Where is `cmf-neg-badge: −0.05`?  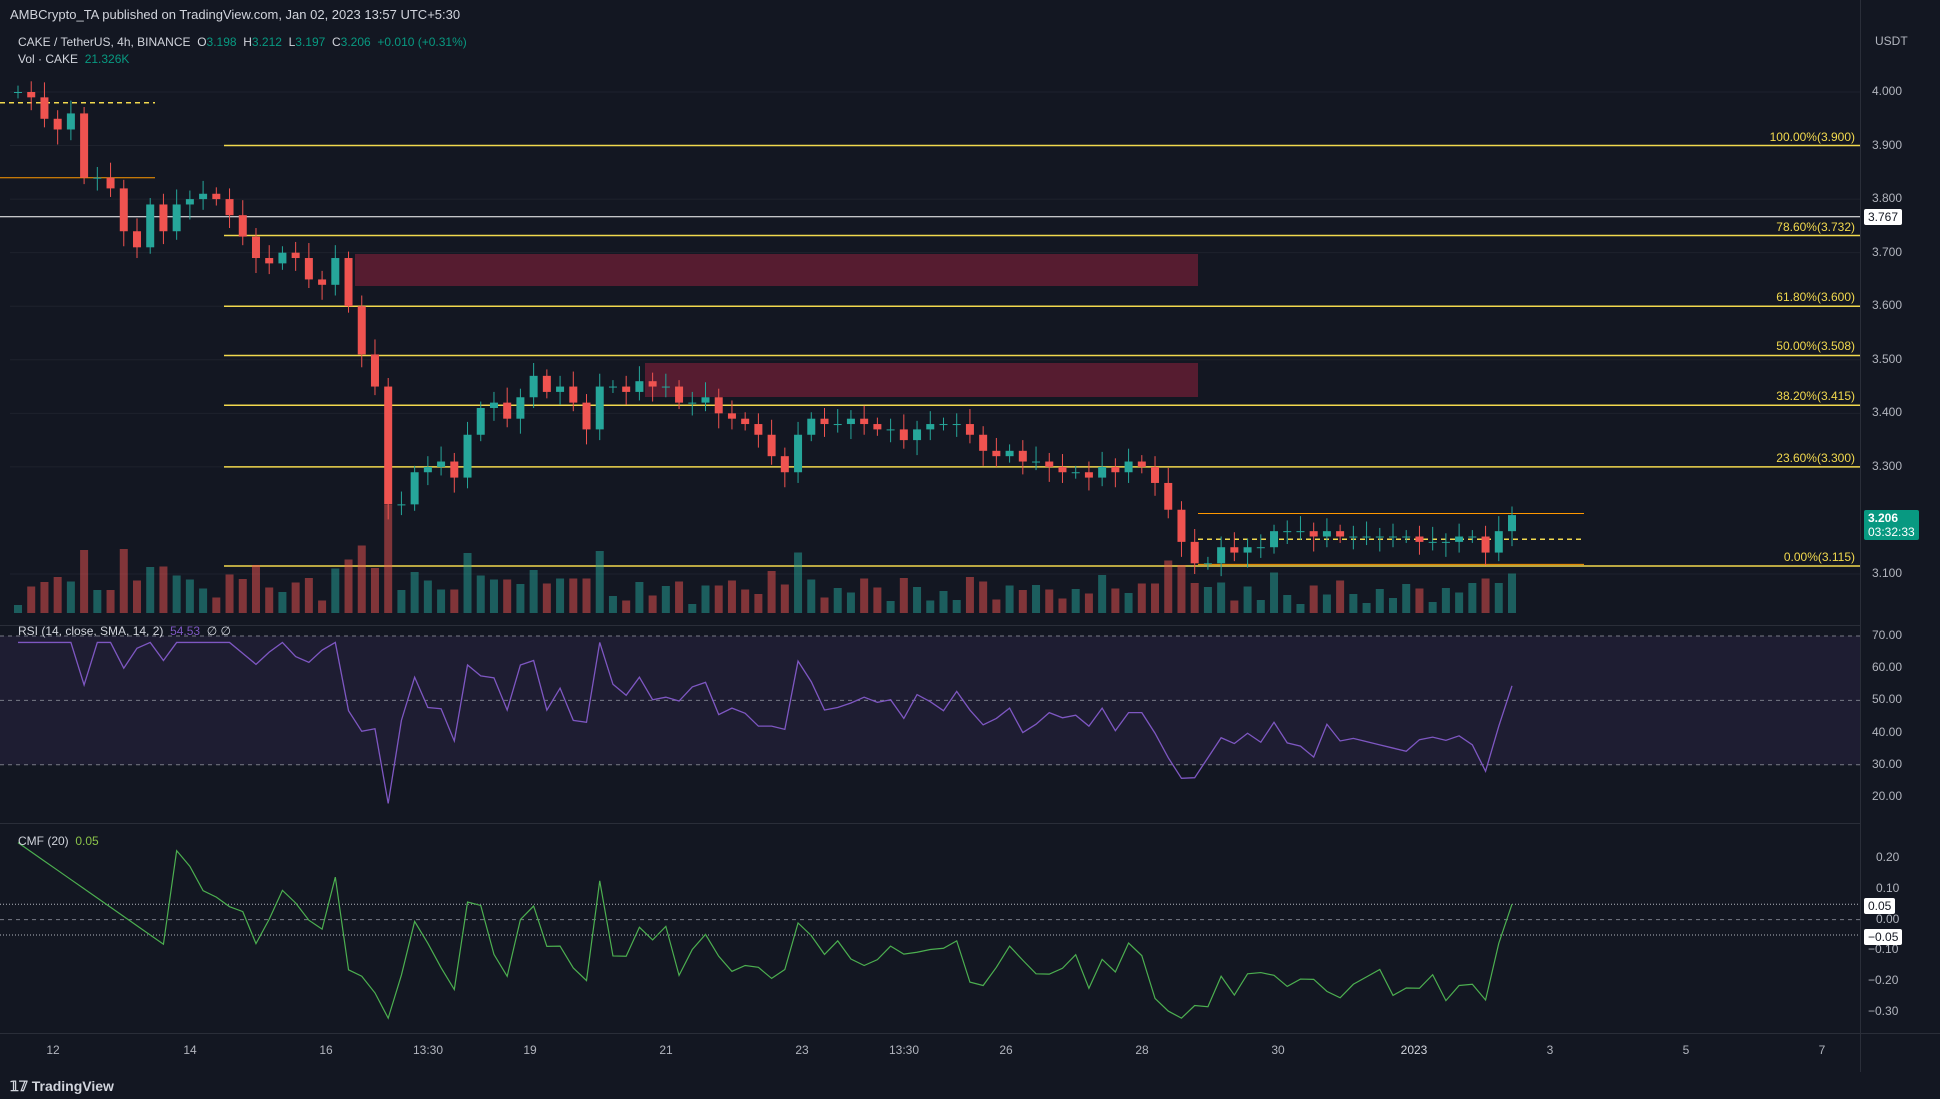 cmf-neg-badge: −0.05 is located at coordinates (1883, 937).